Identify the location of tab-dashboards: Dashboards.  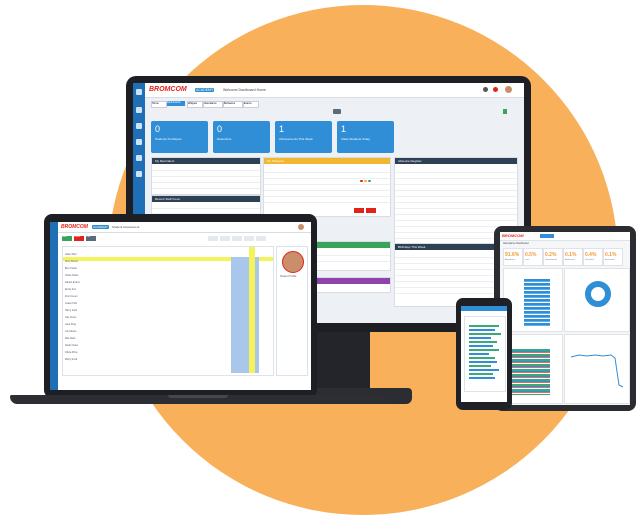
(176, 103).